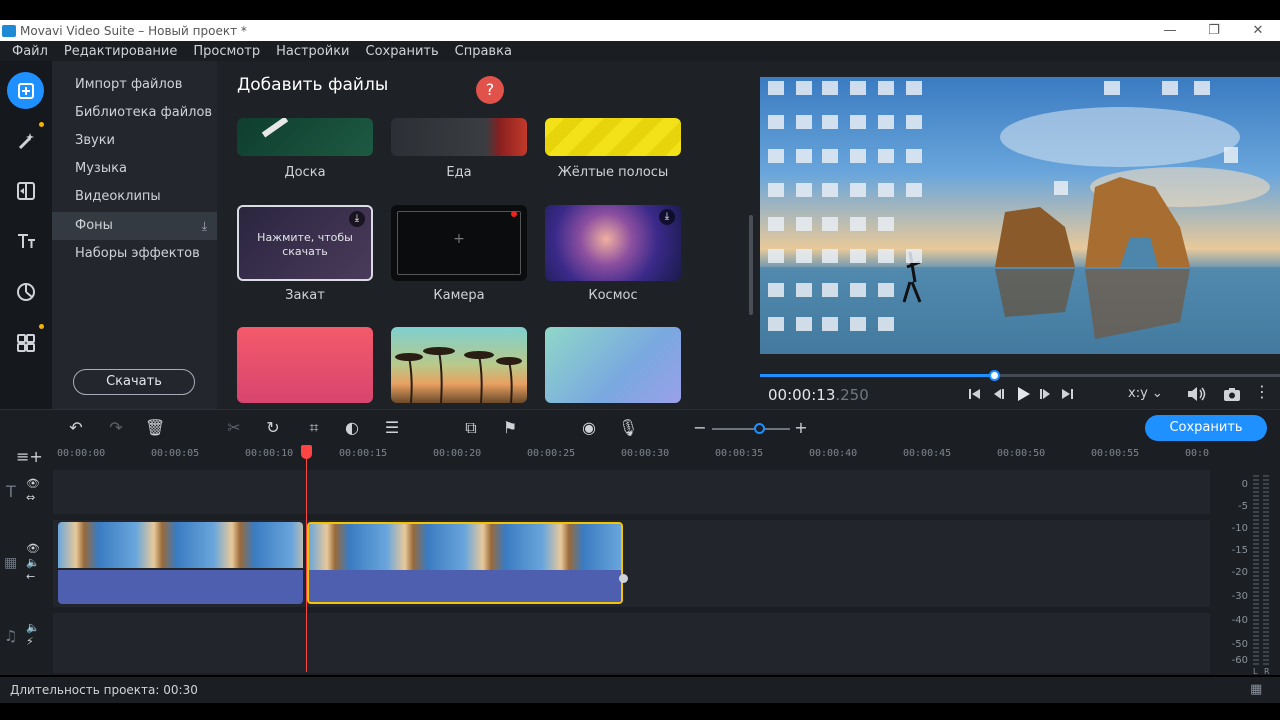  Describe the element at coordinates (134, 169) in the screenshot. I see `category-music: Музыка` at that location.